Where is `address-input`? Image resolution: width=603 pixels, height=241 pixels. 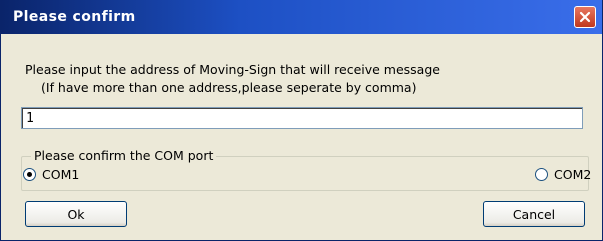 address-input is located at coordinates (302, 118).